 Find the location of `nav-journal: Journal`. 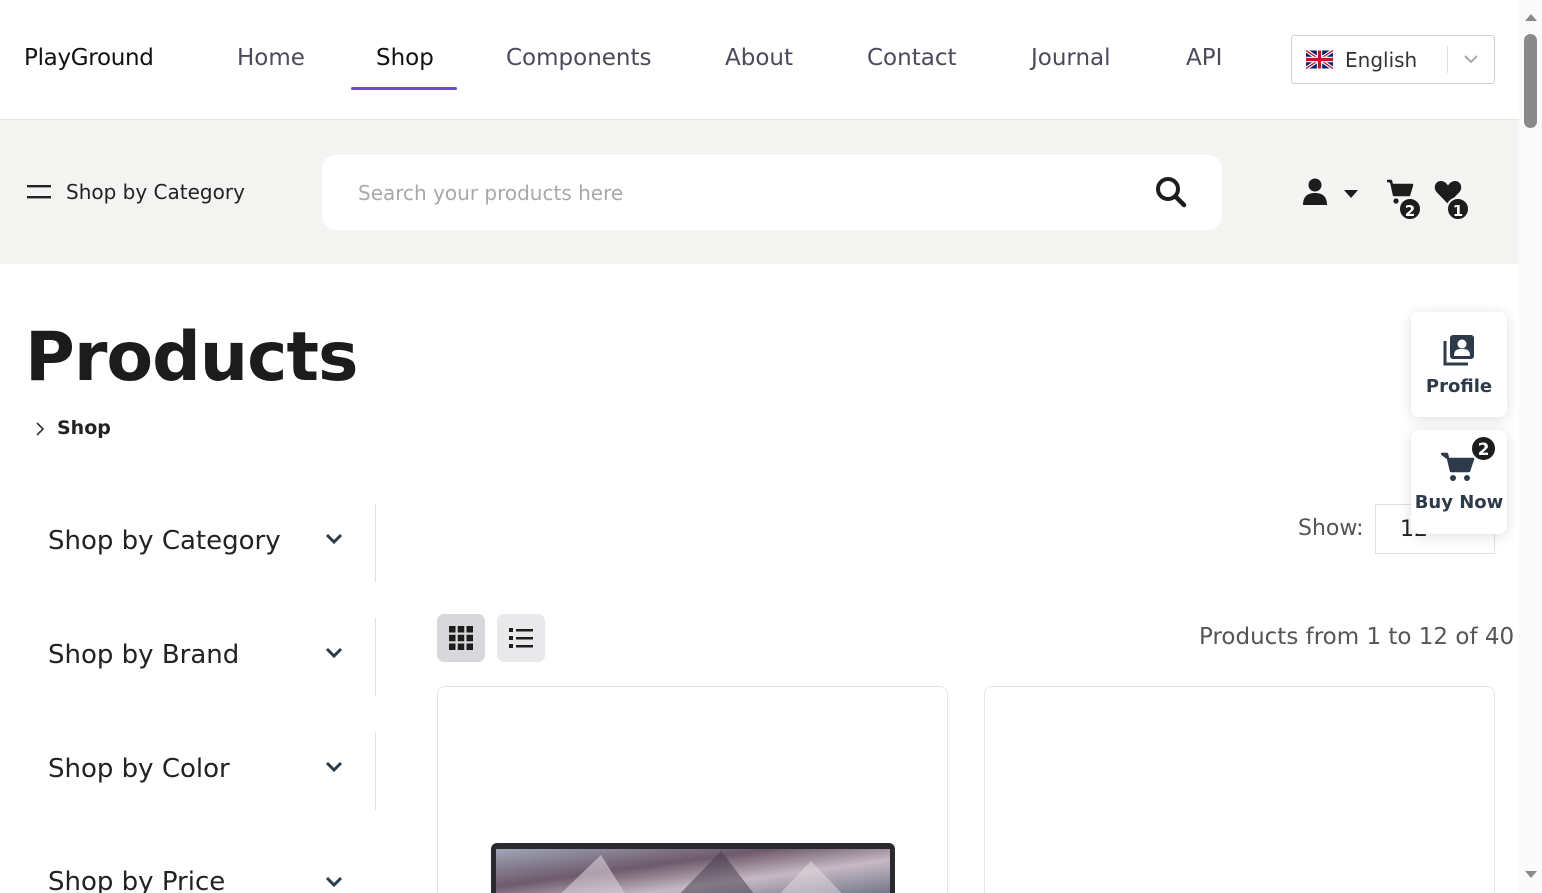

nav-journal: Journal is located at coordinates (1071, 58).